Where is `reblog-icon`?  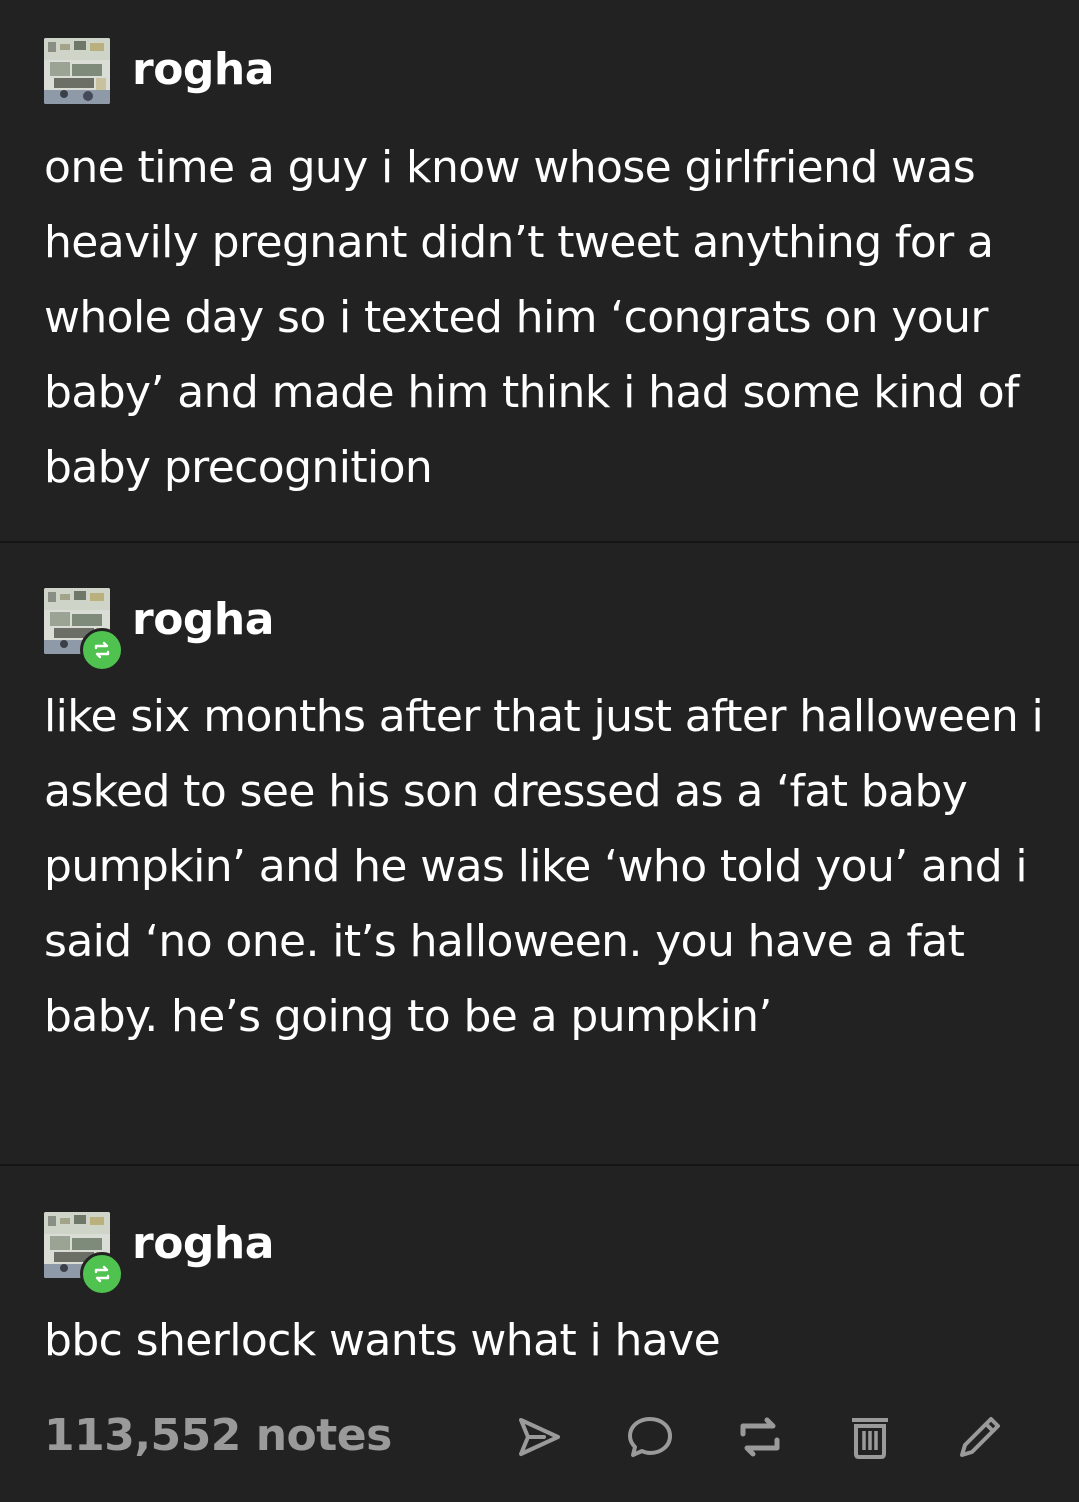 reblog-icon is located at coordinates (760, 1437).